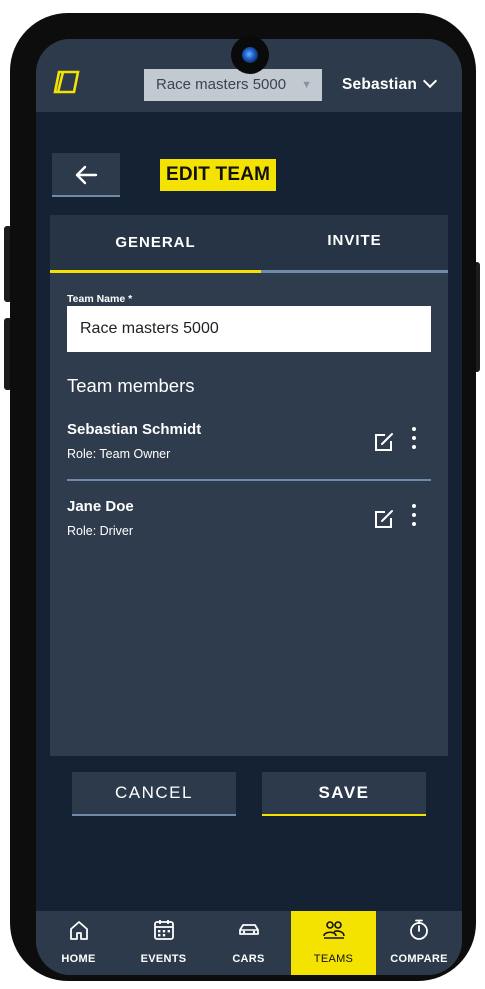 The height and width of the screenshot is (989, 485). What do you see at coordinates (249, 529) in the screenshot?
I see `member-row: Jane Doe Role: Driver` at bounding box center [249, 529].